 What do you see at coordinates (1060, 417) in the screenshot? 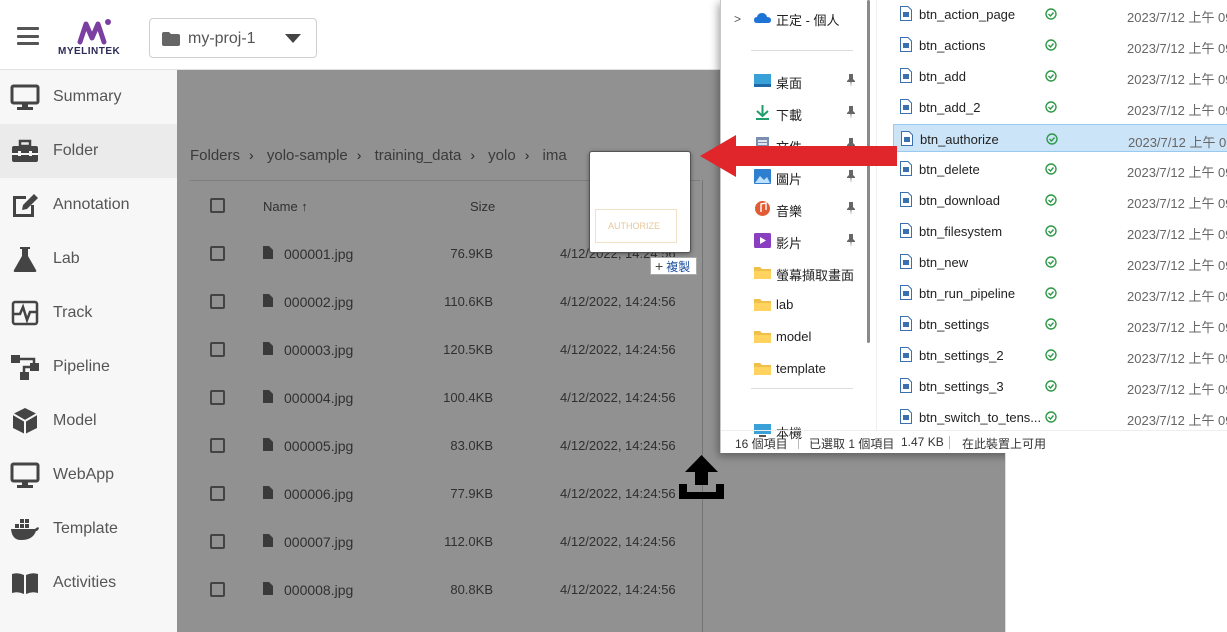
I see `file-row: btn_switch_to_tens... 2023/7/12 上午 09` at bounding box center [1060, 417].